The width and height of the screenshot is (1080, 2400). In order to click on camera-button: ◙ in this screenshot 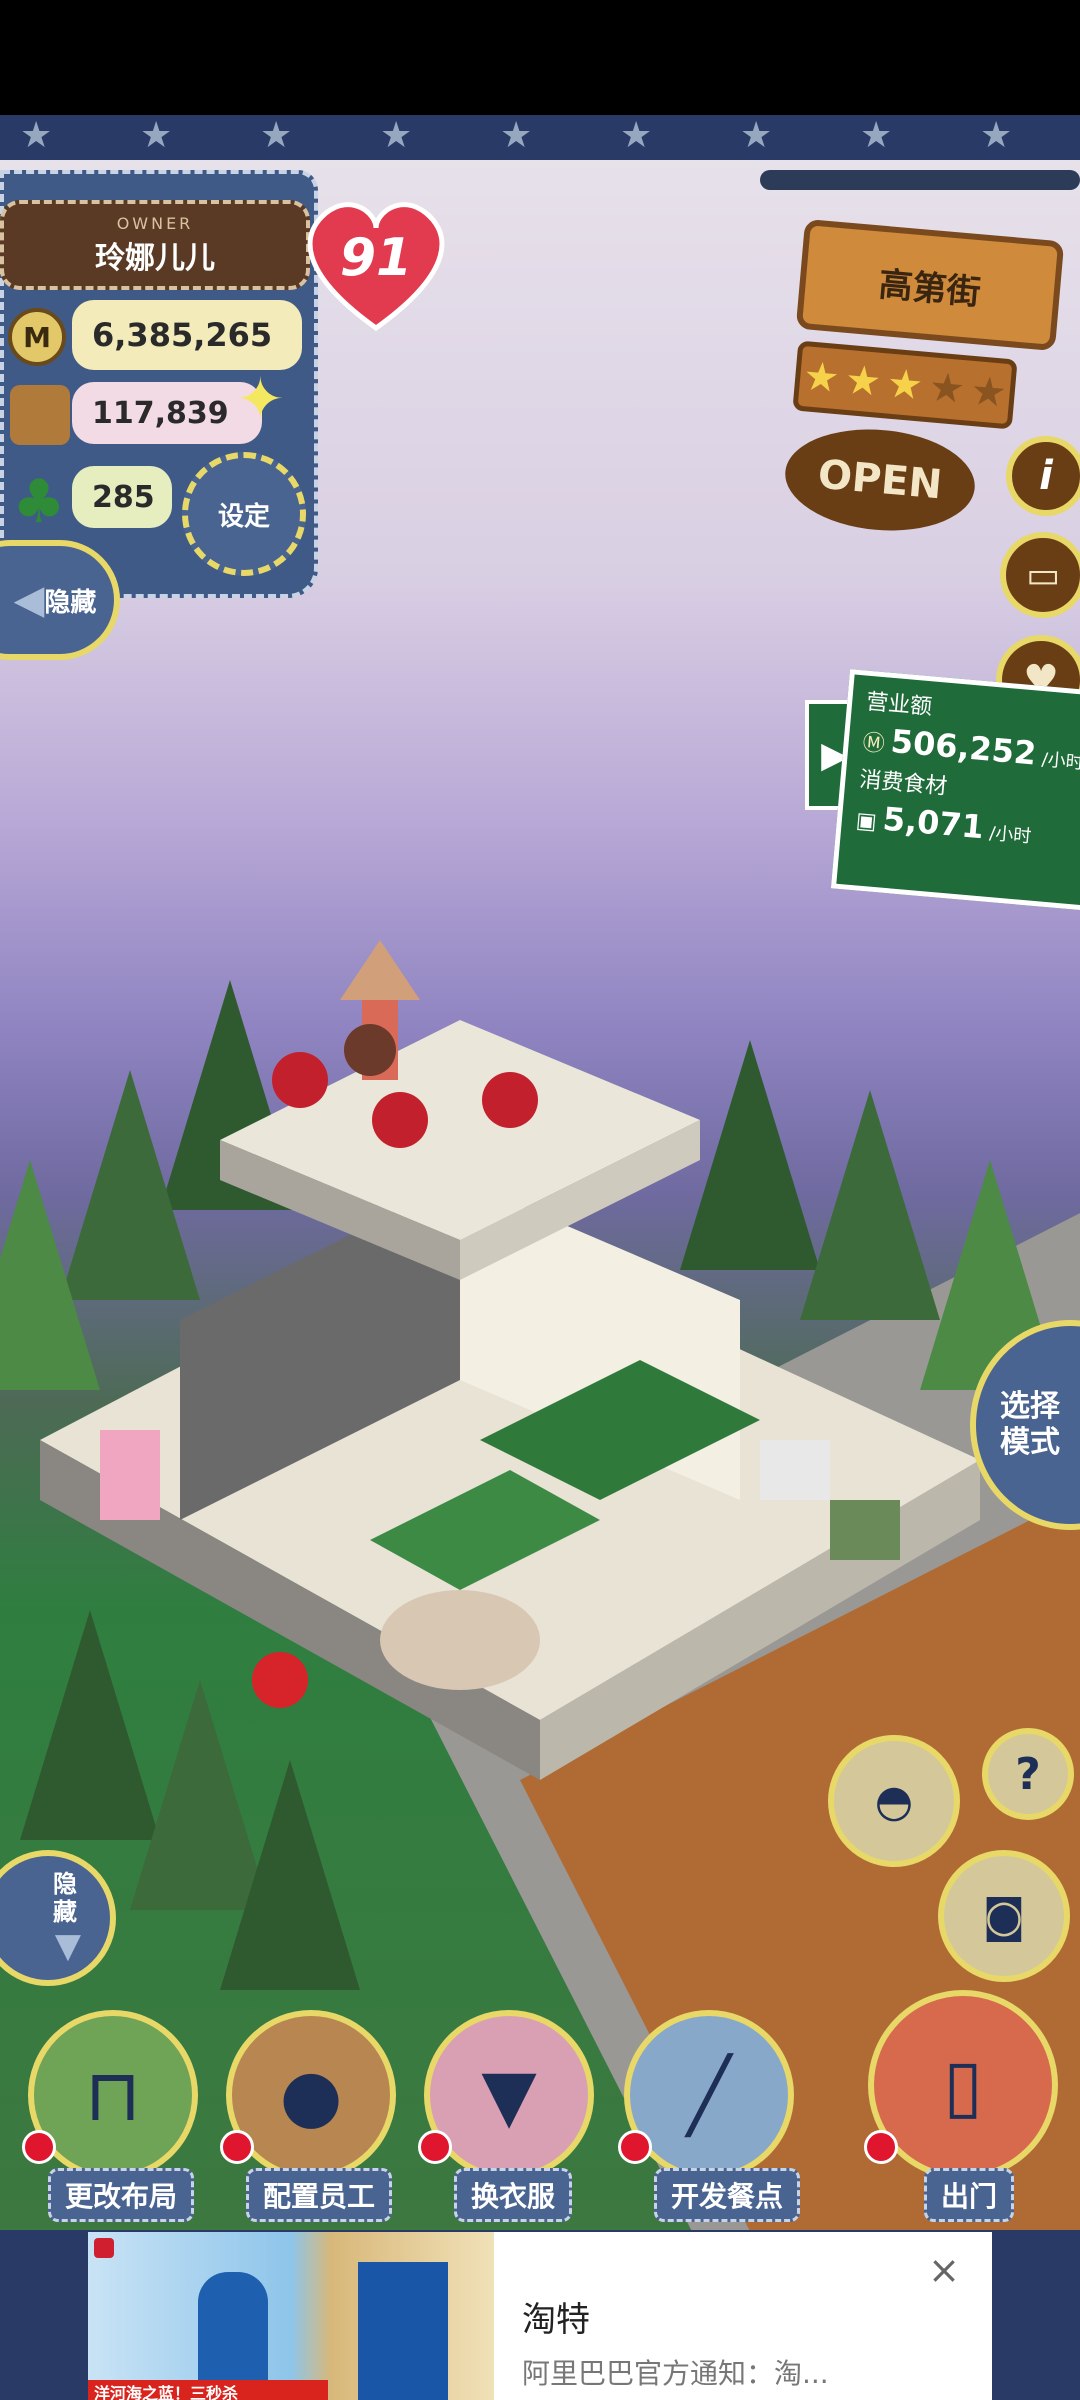, I will do `click(1004, 1916)`.